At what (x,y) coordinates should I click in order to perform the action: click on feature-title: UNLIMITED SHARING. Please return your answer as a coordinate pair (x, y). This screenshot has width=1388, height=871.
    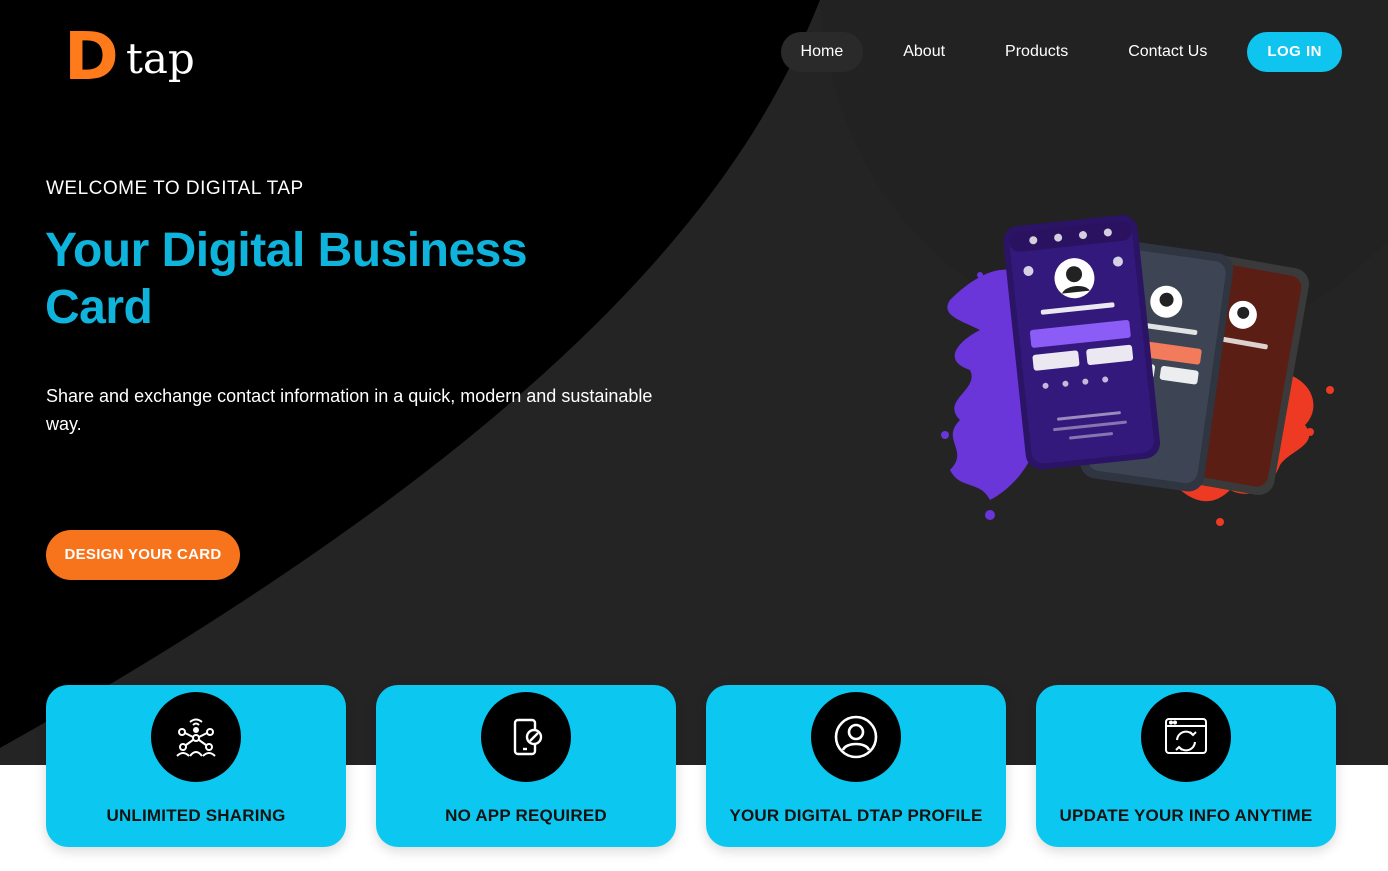
    Looking at the image, I should click on (196, 815).